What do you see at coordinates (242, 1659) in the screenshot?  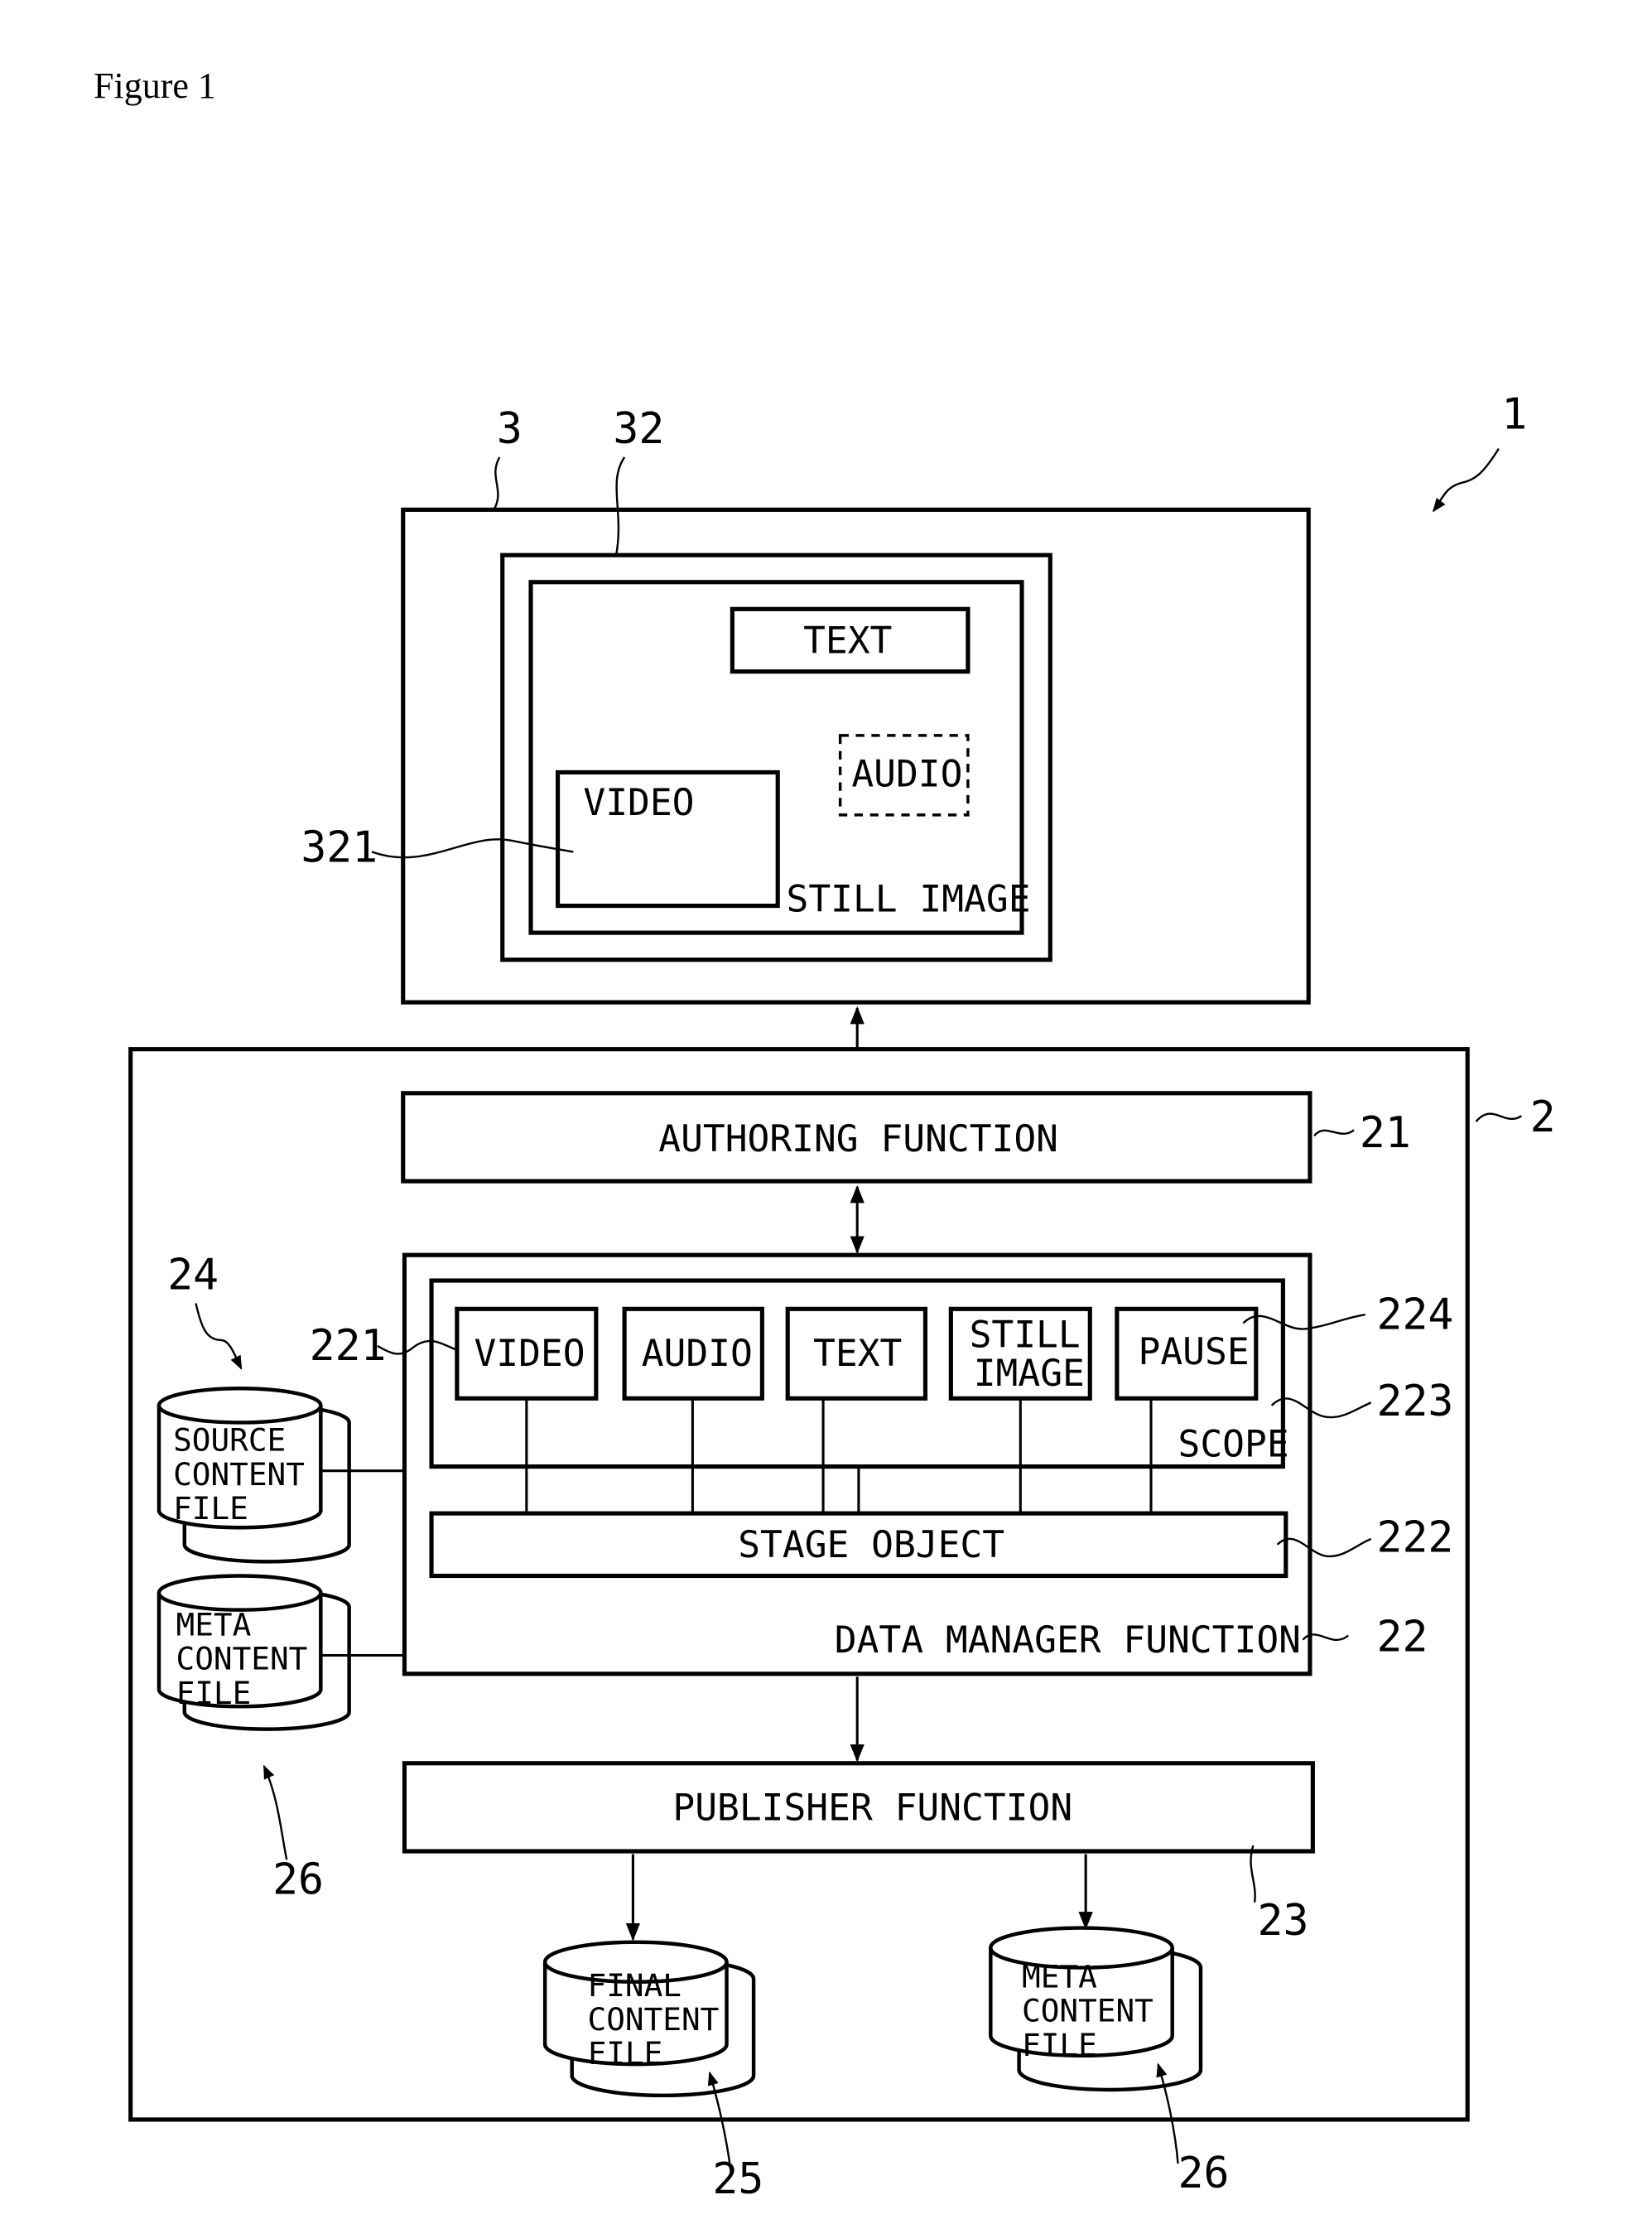 I see `meta-input-line-2: CONTENT` at bounding box center [242, 1659].